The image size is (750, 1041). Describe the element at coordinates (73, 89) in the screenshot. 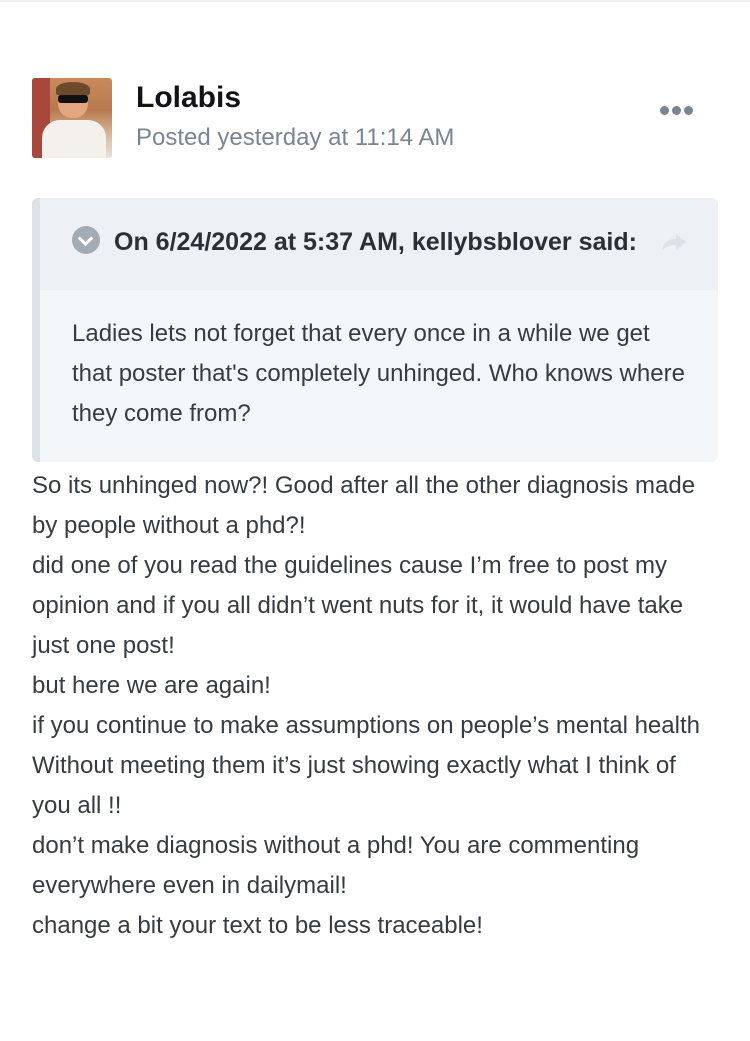

I see `avatar-hair` at that location.